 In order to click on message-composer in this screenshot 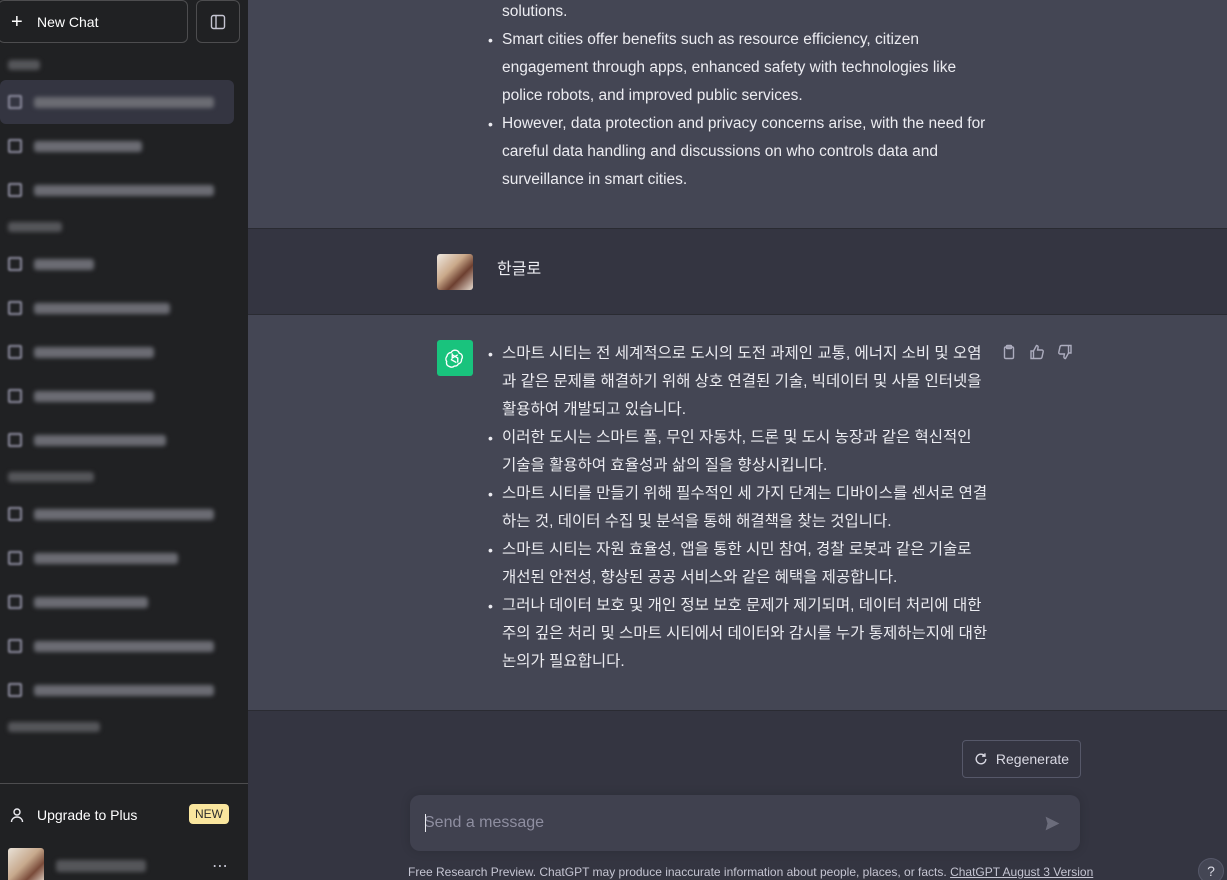, I will do `click(745, 823)`.